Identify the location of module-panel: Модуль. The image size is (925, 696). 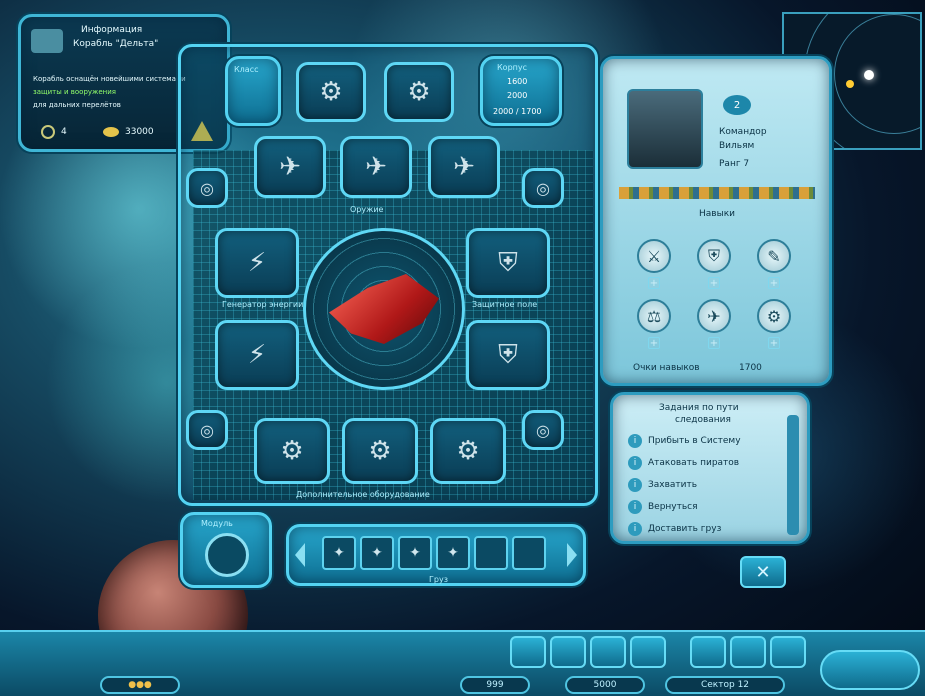
(226, 550).